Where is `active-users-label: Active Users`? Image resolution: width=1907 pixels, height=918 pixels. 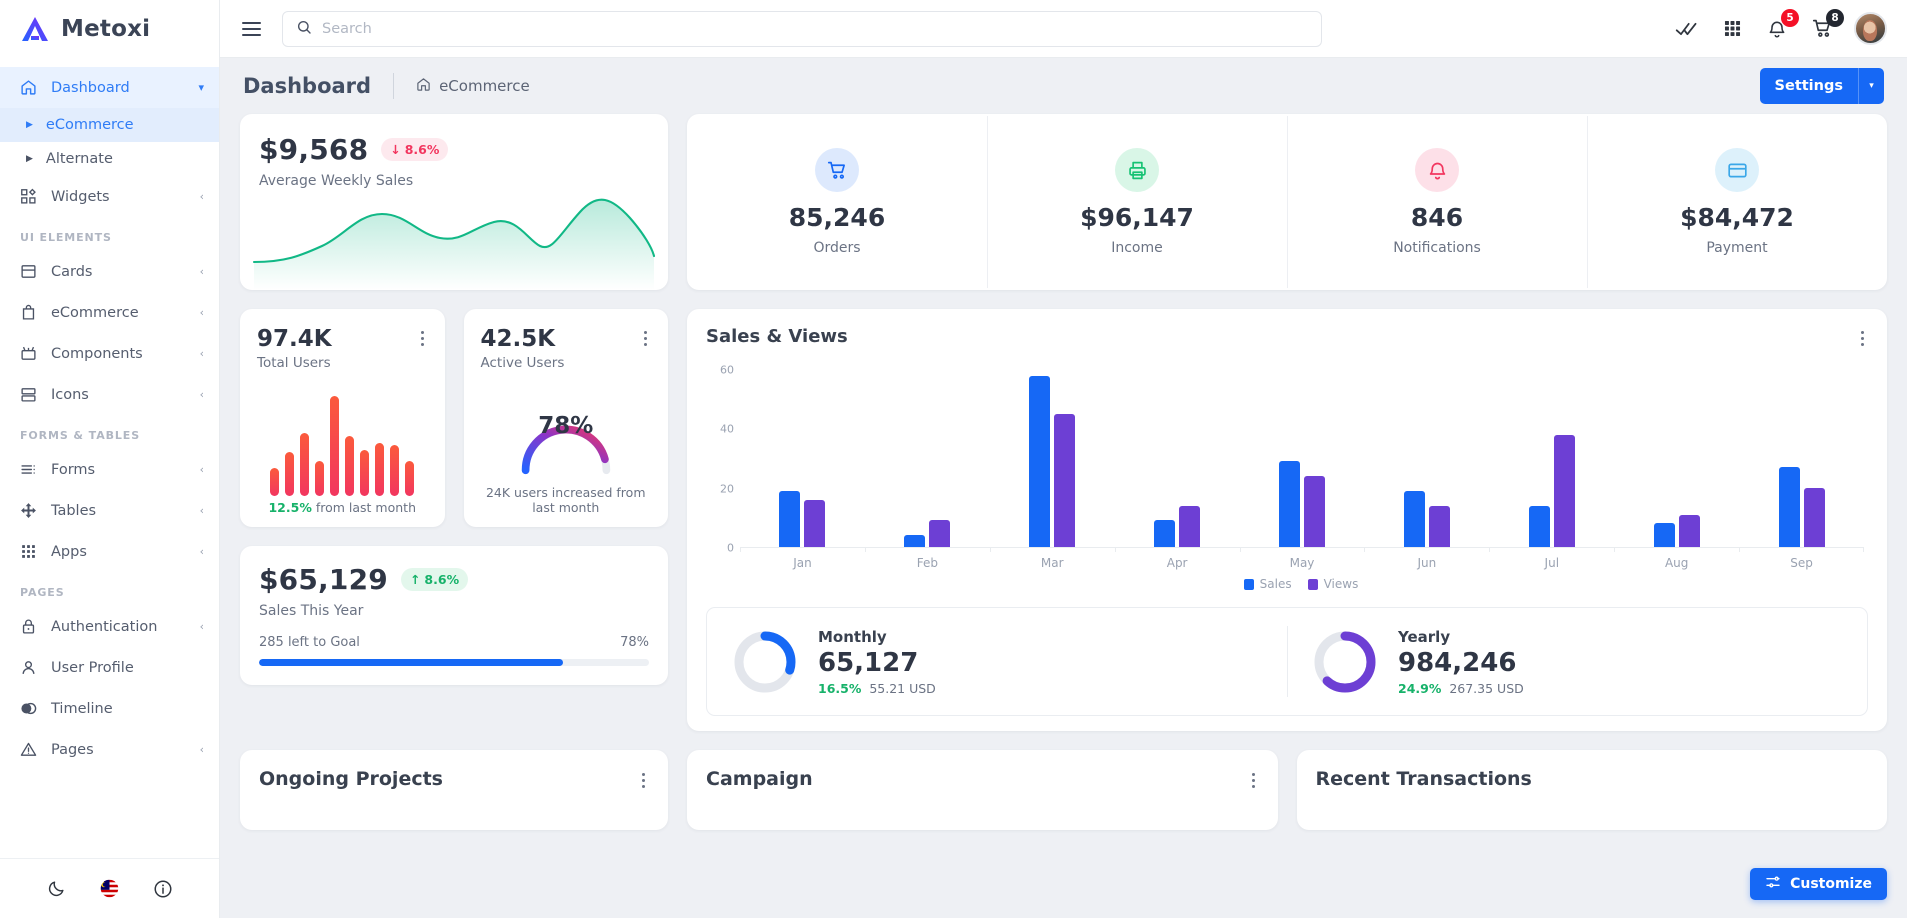
active-users-label: Active Users is located at coordinates (522, 363).